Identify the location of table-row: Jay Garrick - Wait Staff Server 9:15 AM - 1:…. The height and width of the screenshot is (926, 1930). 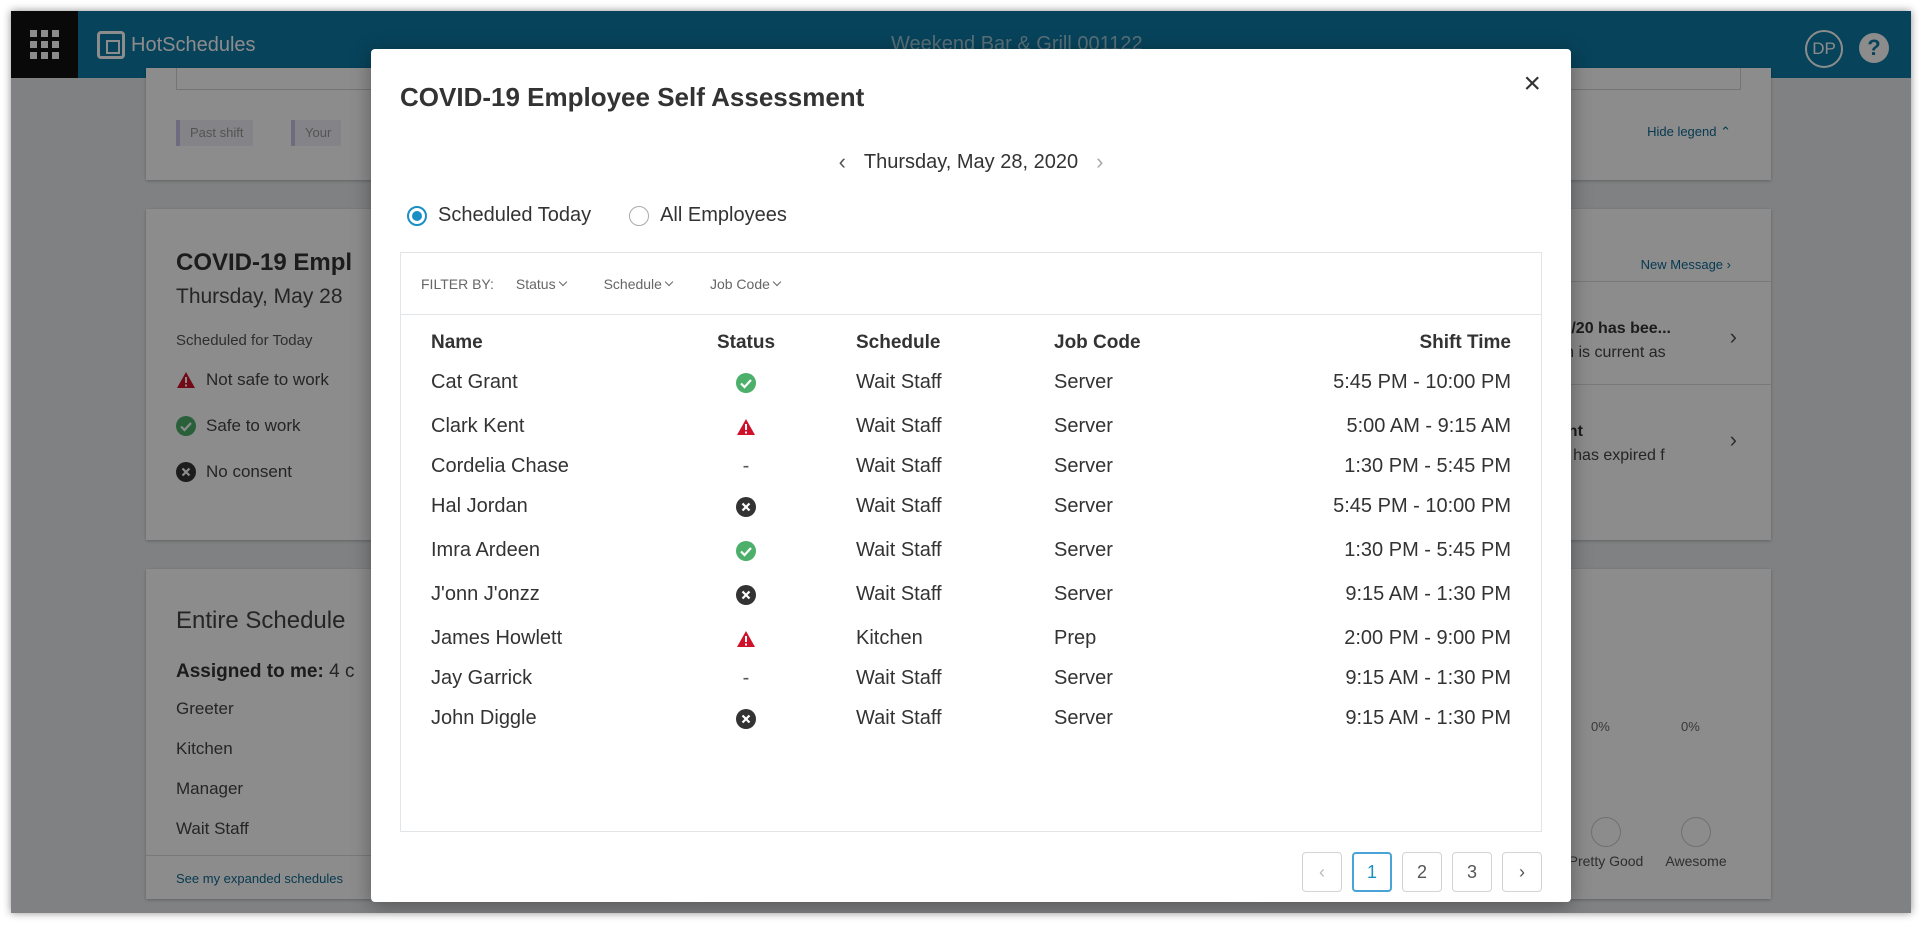
(971, 679).